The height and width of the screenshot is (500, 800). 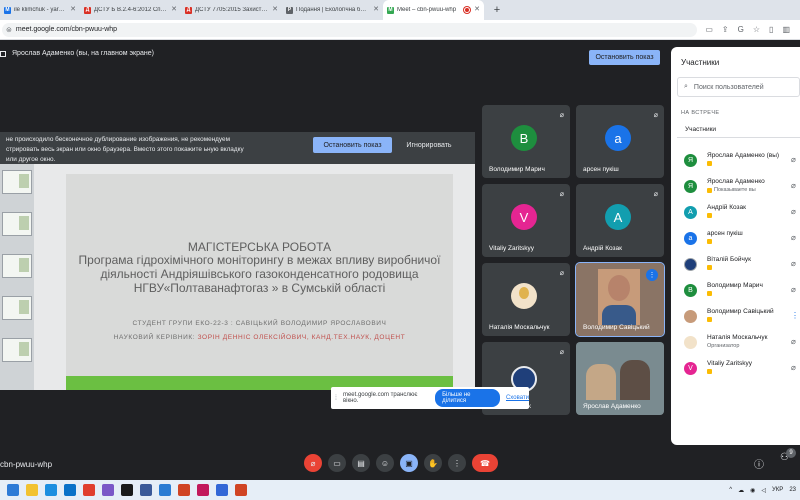 I want to click on avatar: V, so click(x=524, y=217).